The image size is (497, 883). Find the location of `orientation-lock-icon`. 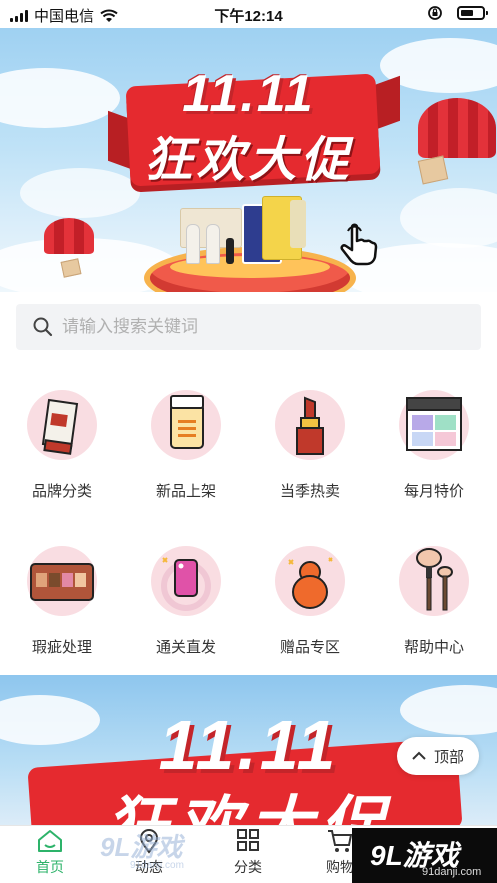

orientation-lock-icon is located at coordinates (435, 13).